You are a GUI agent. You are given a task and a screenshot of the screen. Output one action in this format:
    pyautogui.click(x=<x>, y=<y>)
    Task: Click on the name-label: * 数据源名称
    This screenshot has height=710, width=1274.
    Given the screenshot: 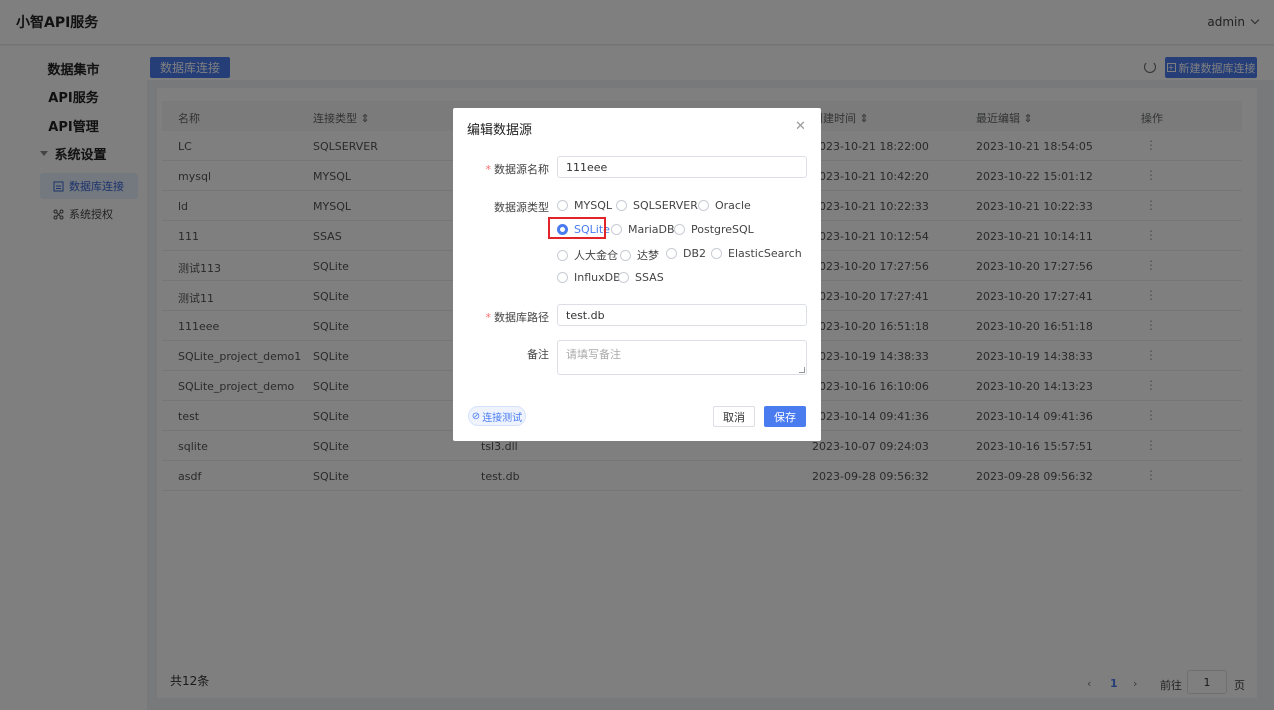 What is the action you would take?
    pyautogui.click(x=517, y=169)
    